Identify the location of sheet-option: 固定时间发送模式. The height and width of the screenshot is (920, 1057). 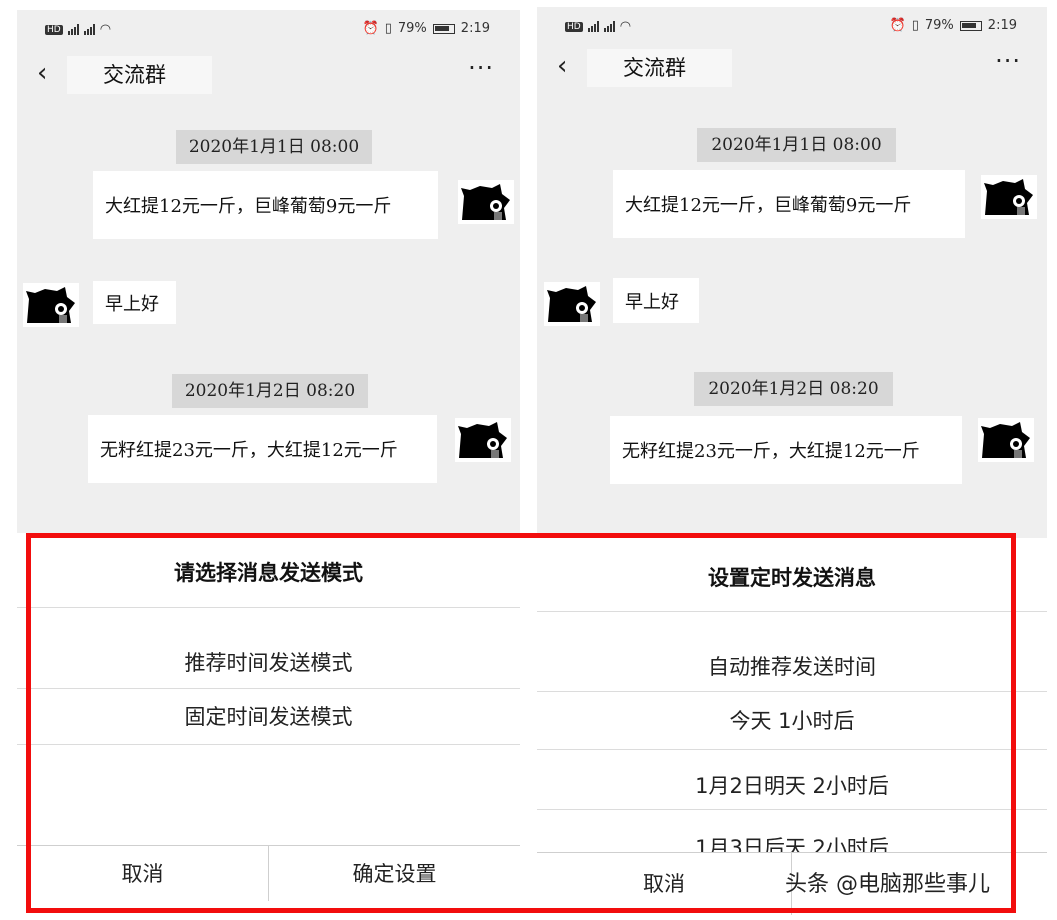
(268, 717).